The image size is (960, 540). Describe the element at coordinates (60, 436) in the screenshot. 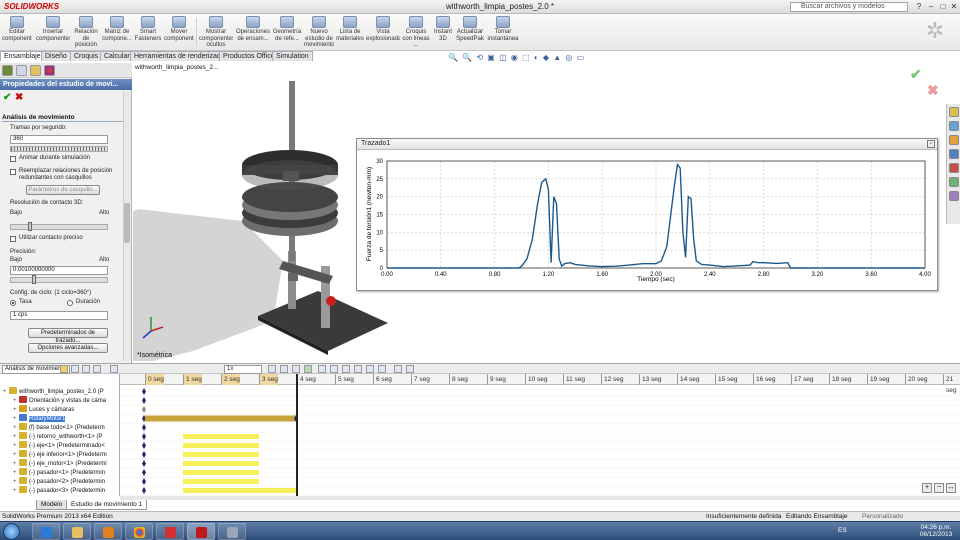

I see `tree-row: + (-) retorno_withworth<1> (P` at that location.